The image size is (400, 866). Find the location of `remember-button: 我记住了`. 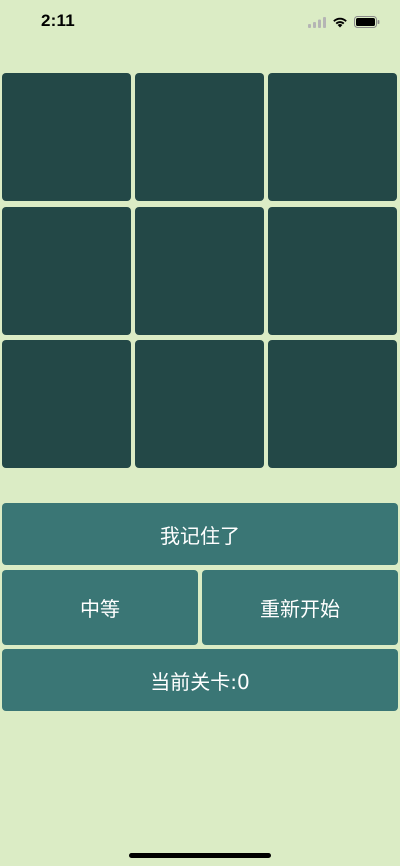

remember-button: 我记住了 is located at coordinates (200, 534).